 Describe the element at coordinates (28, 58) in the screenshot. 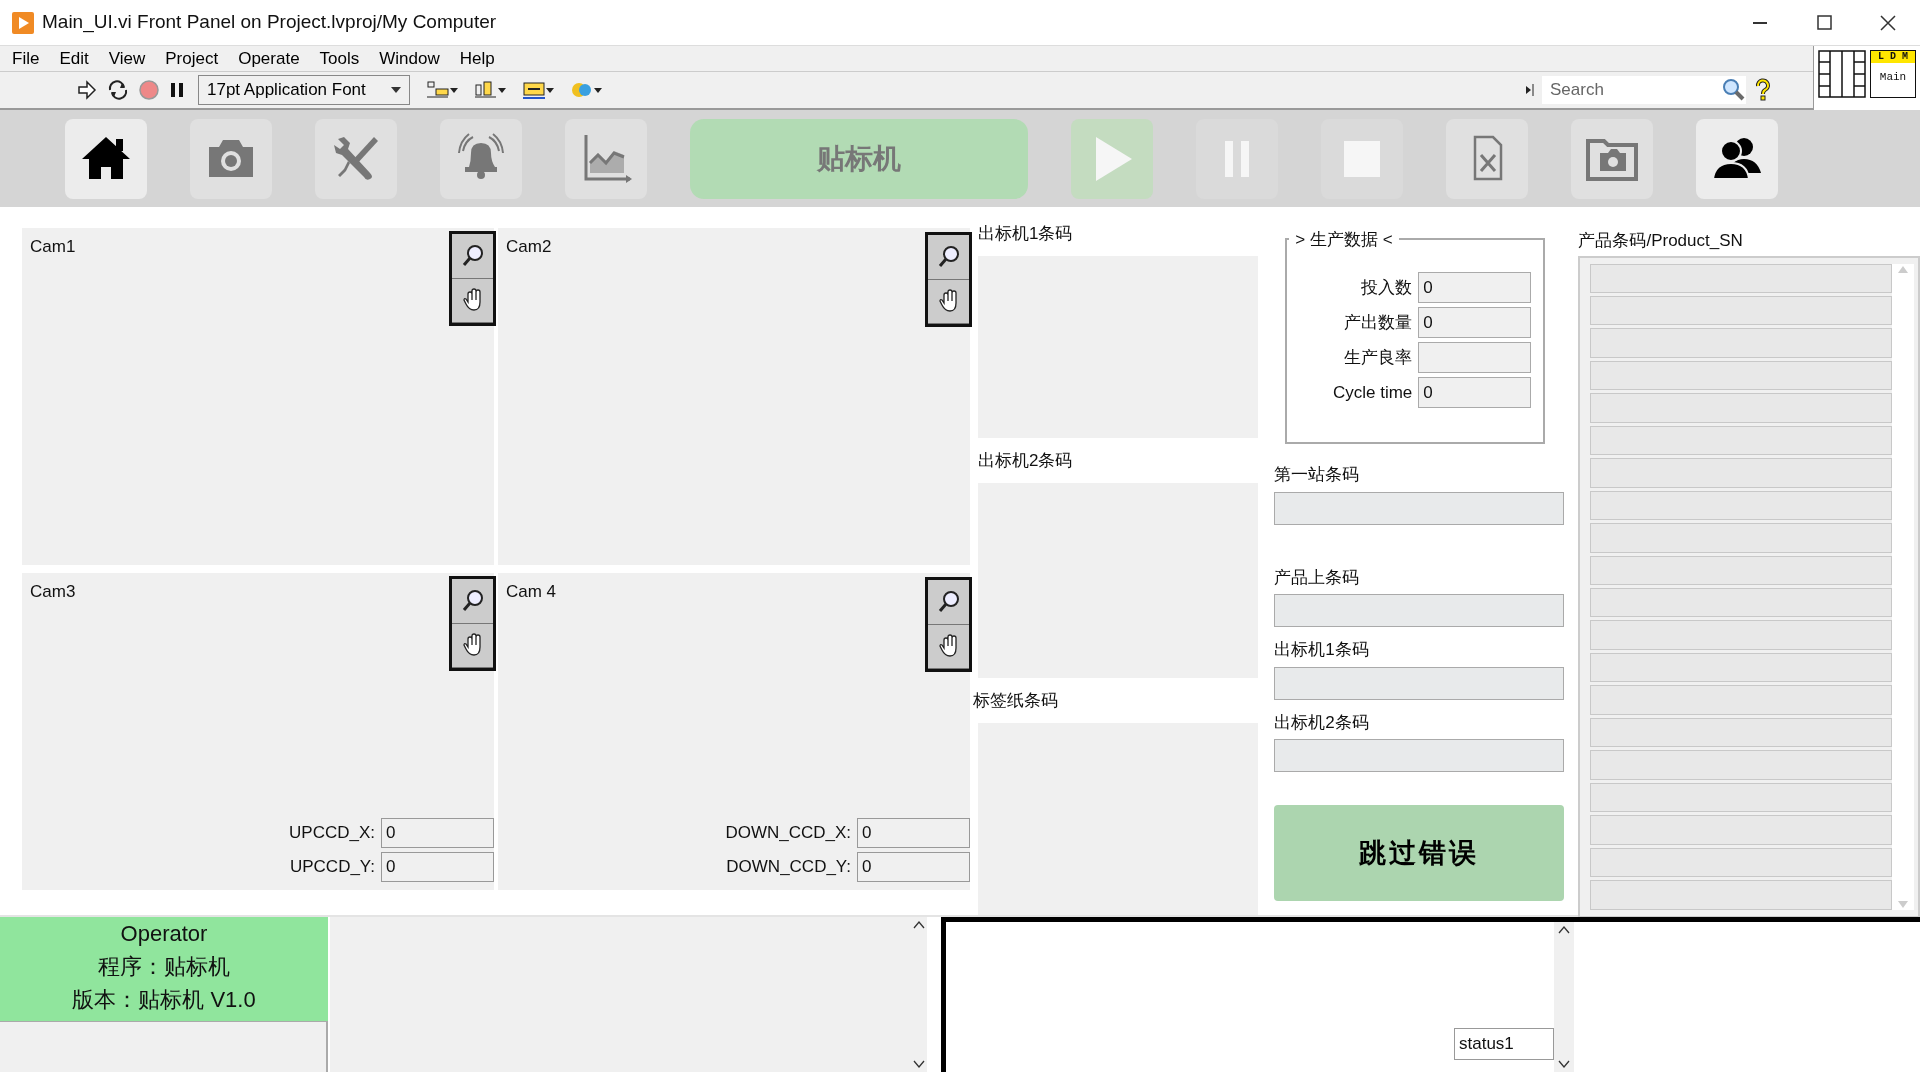

I see `menu-item: File` at that location.